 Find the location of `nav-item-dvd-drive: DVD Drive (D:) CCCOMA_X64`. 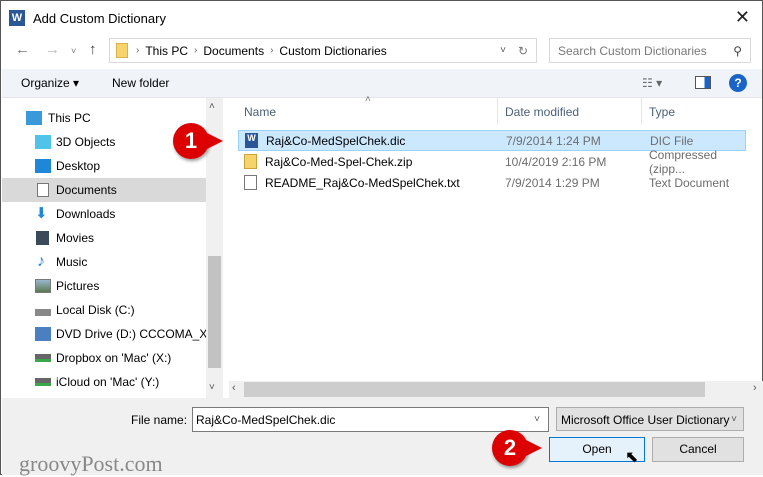

nav-item-dvd-drive: DVD Drive (D:) CCCOMA_X64 is located at coordinates (111, 334).